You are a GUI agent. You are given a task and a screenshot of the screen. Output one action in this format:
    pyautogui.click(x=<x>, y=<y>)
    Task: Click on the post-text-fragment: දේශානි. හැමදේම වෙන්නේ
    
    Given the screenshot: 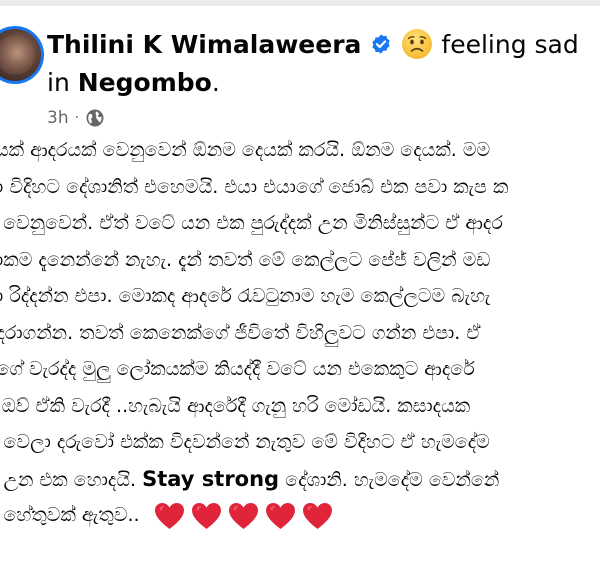 What is the action you would take?
    pyautogui.click(x=392, y=479)
    